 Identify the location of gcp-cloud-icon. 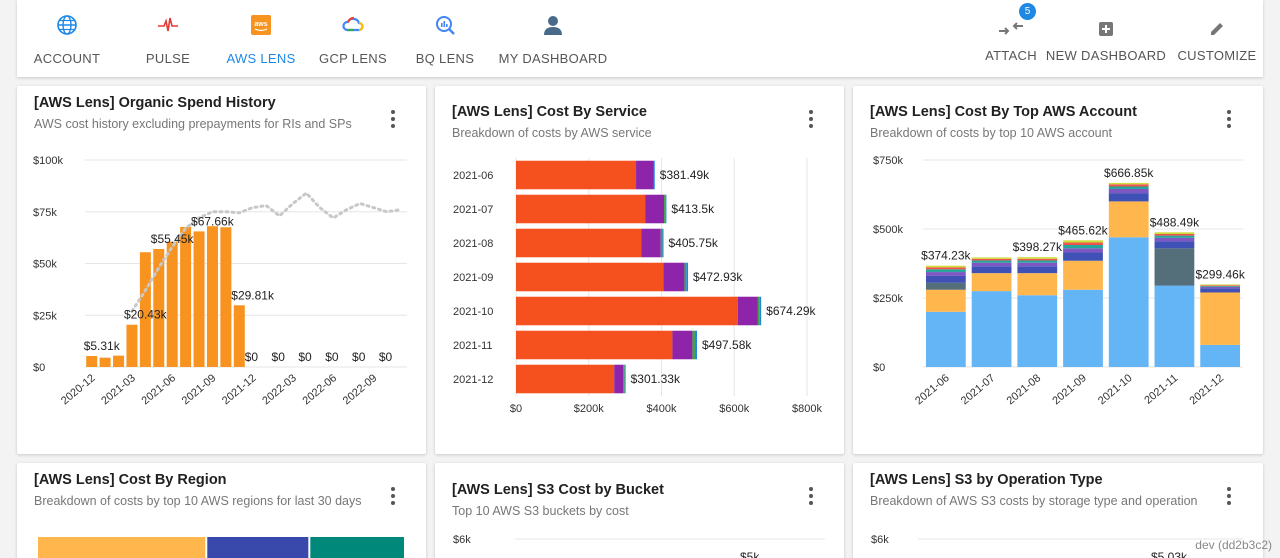
(353, 25).